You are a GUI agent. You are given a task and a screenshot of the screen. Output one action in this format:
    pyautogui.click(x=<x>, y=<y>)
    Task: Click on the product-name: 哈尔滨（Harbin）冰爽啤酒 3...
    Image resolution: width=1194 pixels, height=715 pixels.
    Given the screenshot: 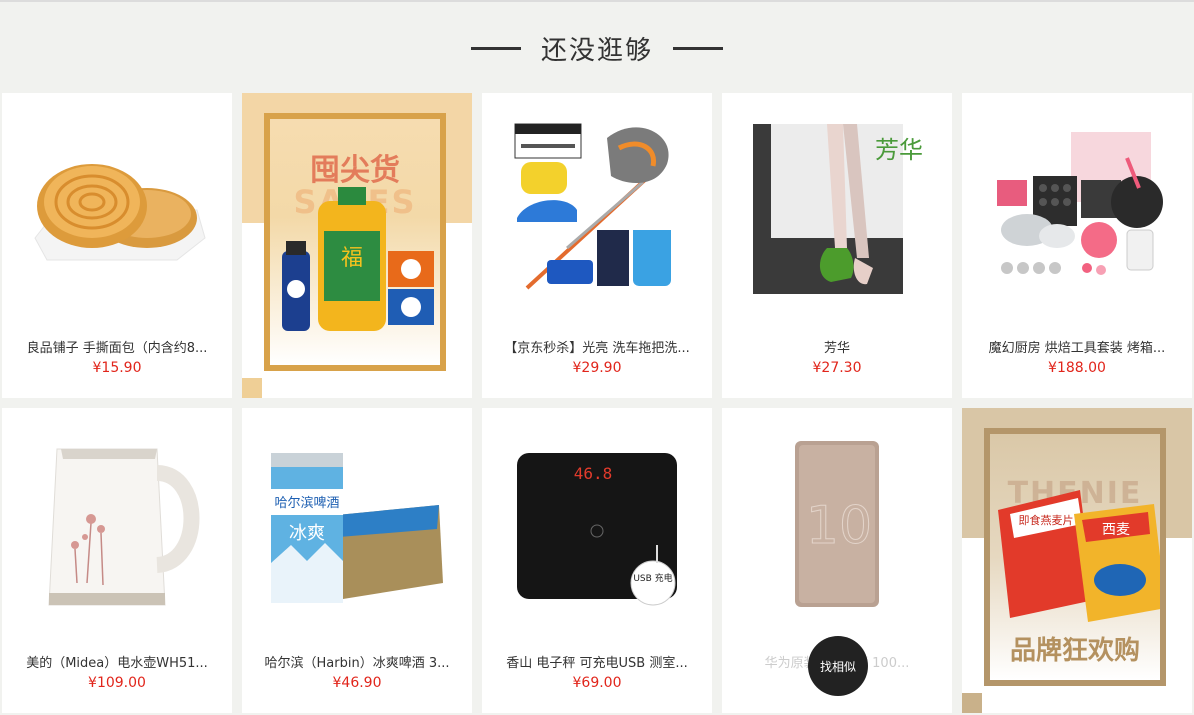 What is the action you would take?
    pyautogui.click(x=357, y=661)
    